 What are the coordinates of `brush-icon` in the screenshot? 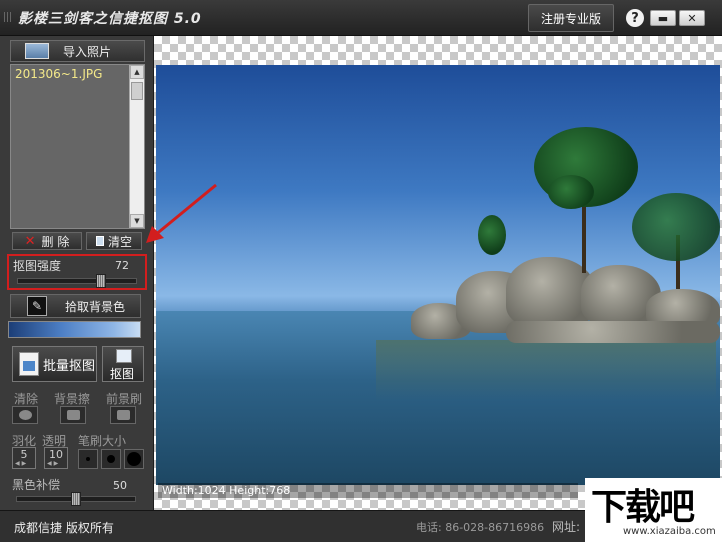 It's located at (123, 415).